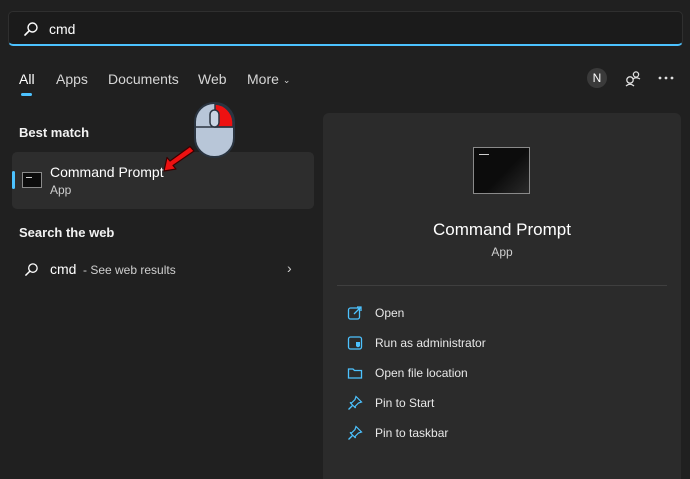  What do you see at coordinates (107, 172) in the screenshot?
I see `result-title: Command Prompt` at bounding box center [107, 172].